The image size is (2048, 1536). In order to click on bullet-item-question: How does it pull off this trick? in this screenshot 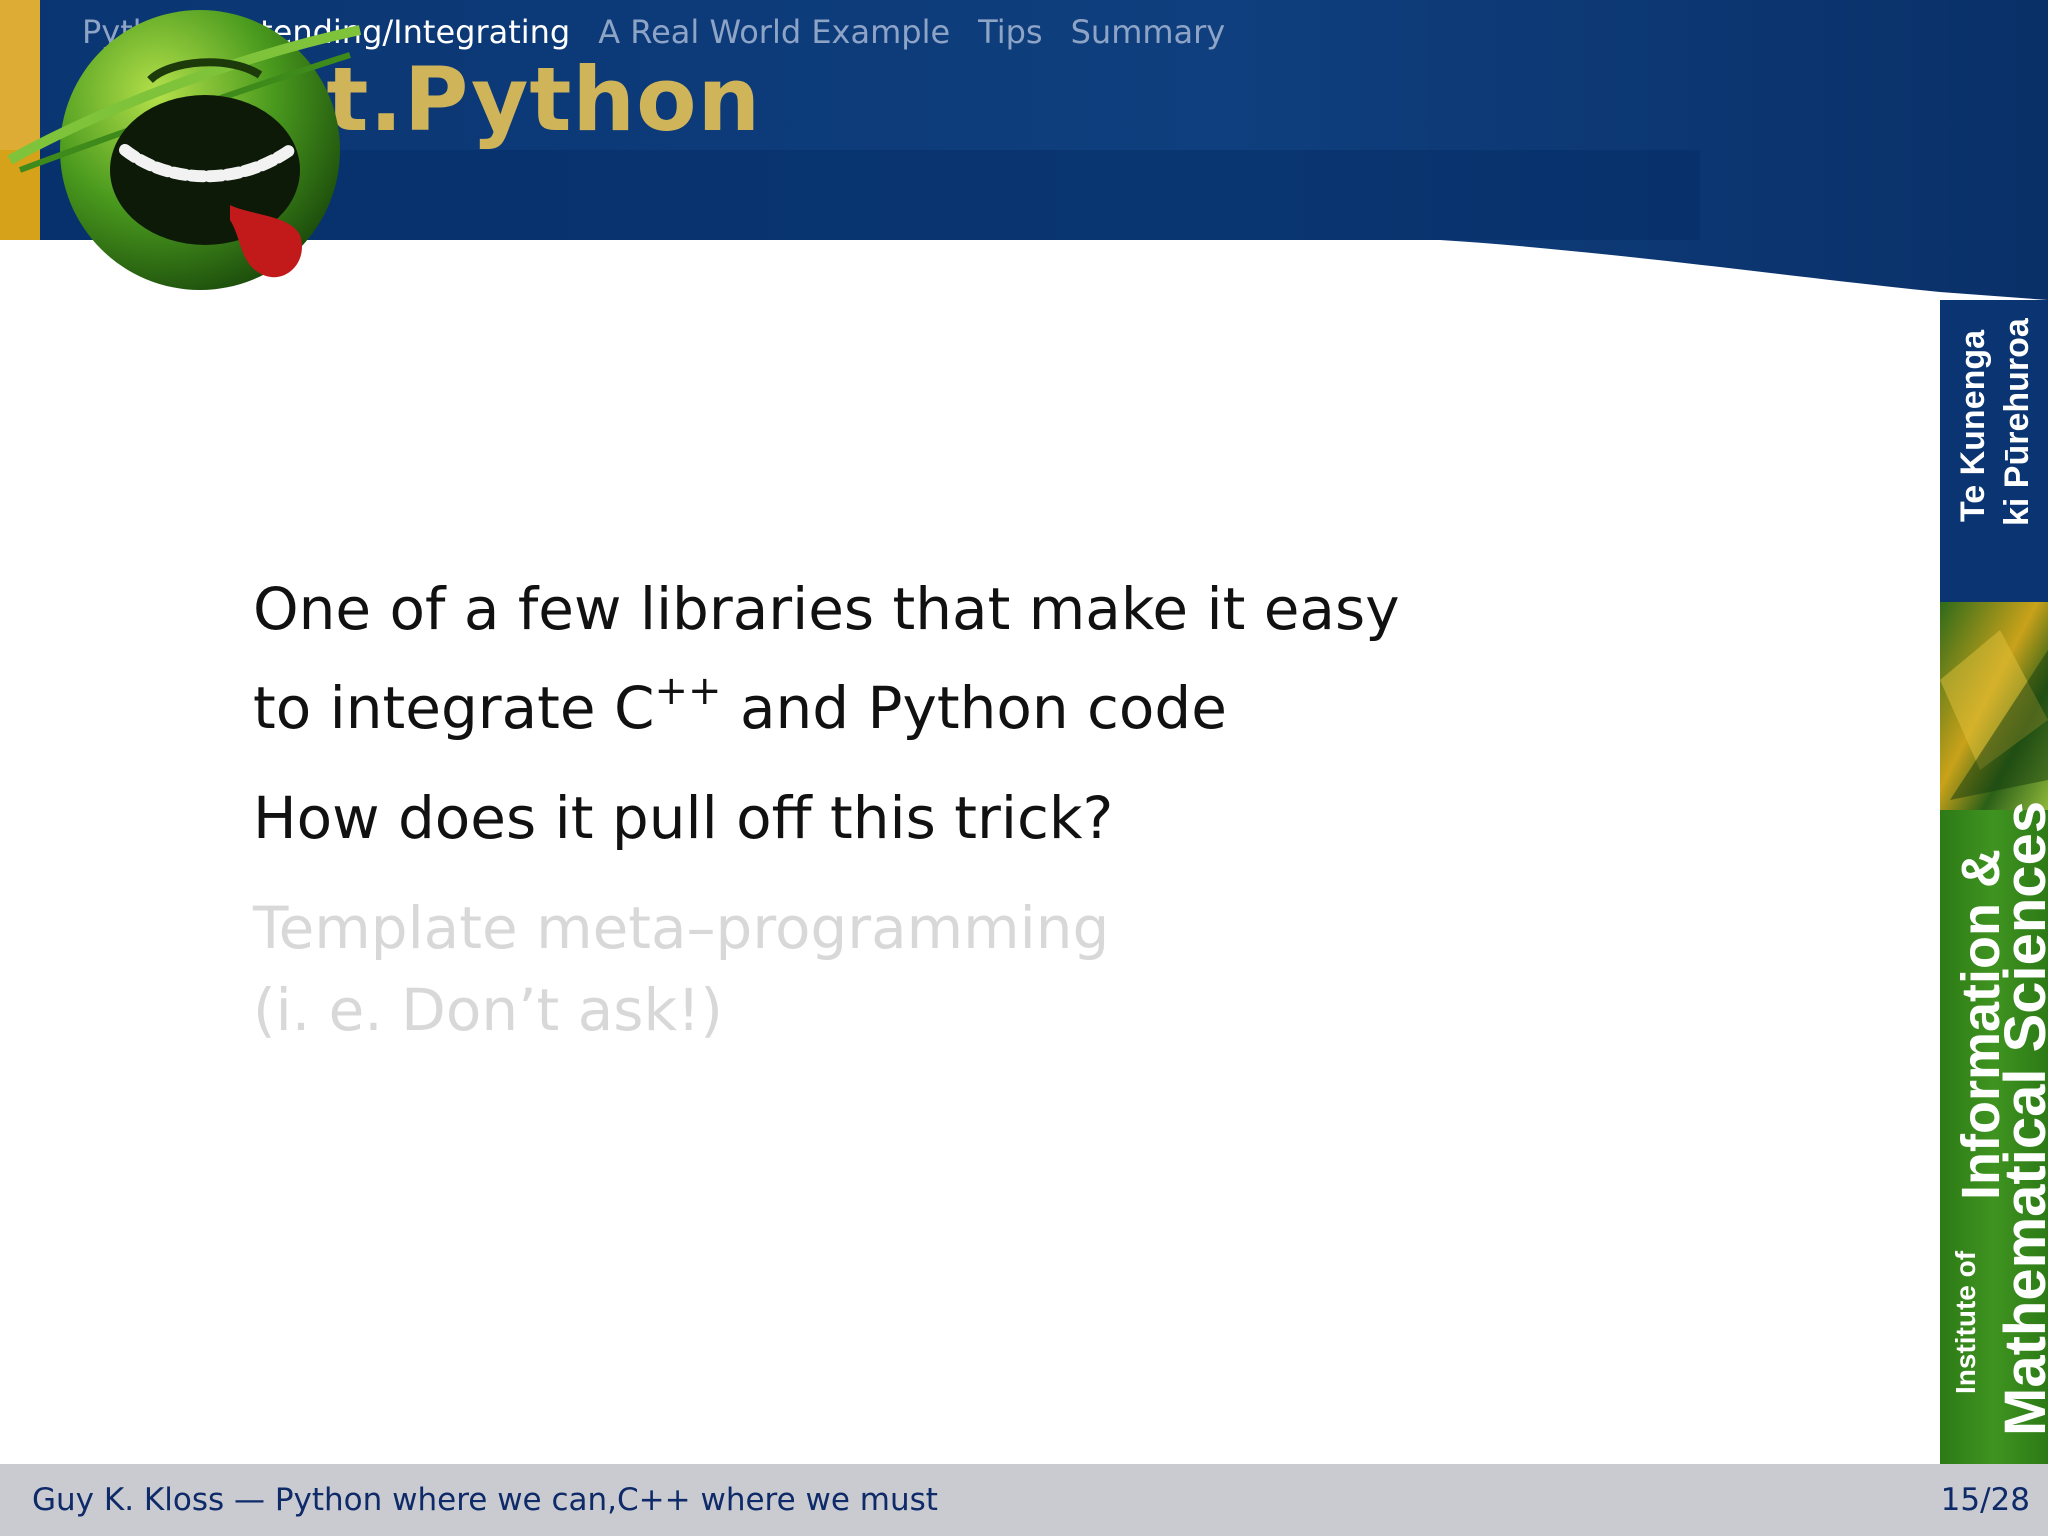, I will do `click(1053, 818)`.